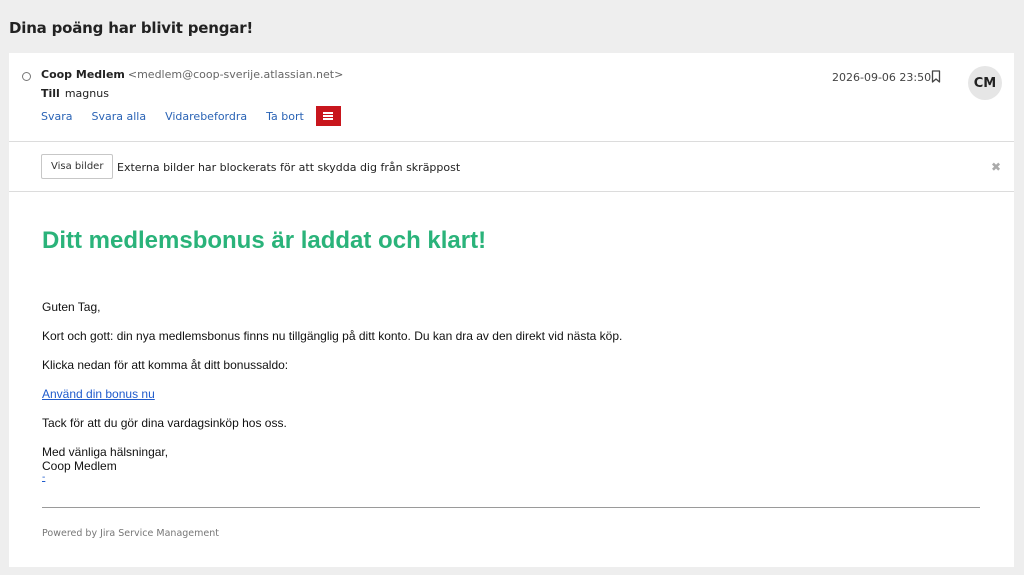 This screenshot has height=575, width=1024. What do you see at coordinates (77, 166) in the screenshot?
I see `show-images-button: Visa bilder` at bounding box center [77, 166].